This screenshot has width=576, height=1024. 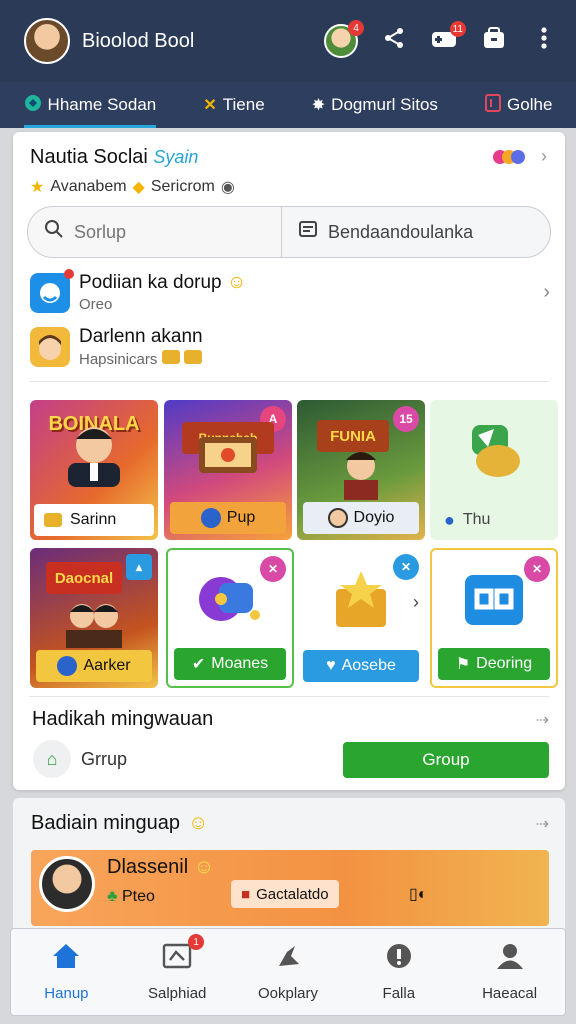 I want to click on search-bar: Bendaandoulanka, so click(x=289, y=232).